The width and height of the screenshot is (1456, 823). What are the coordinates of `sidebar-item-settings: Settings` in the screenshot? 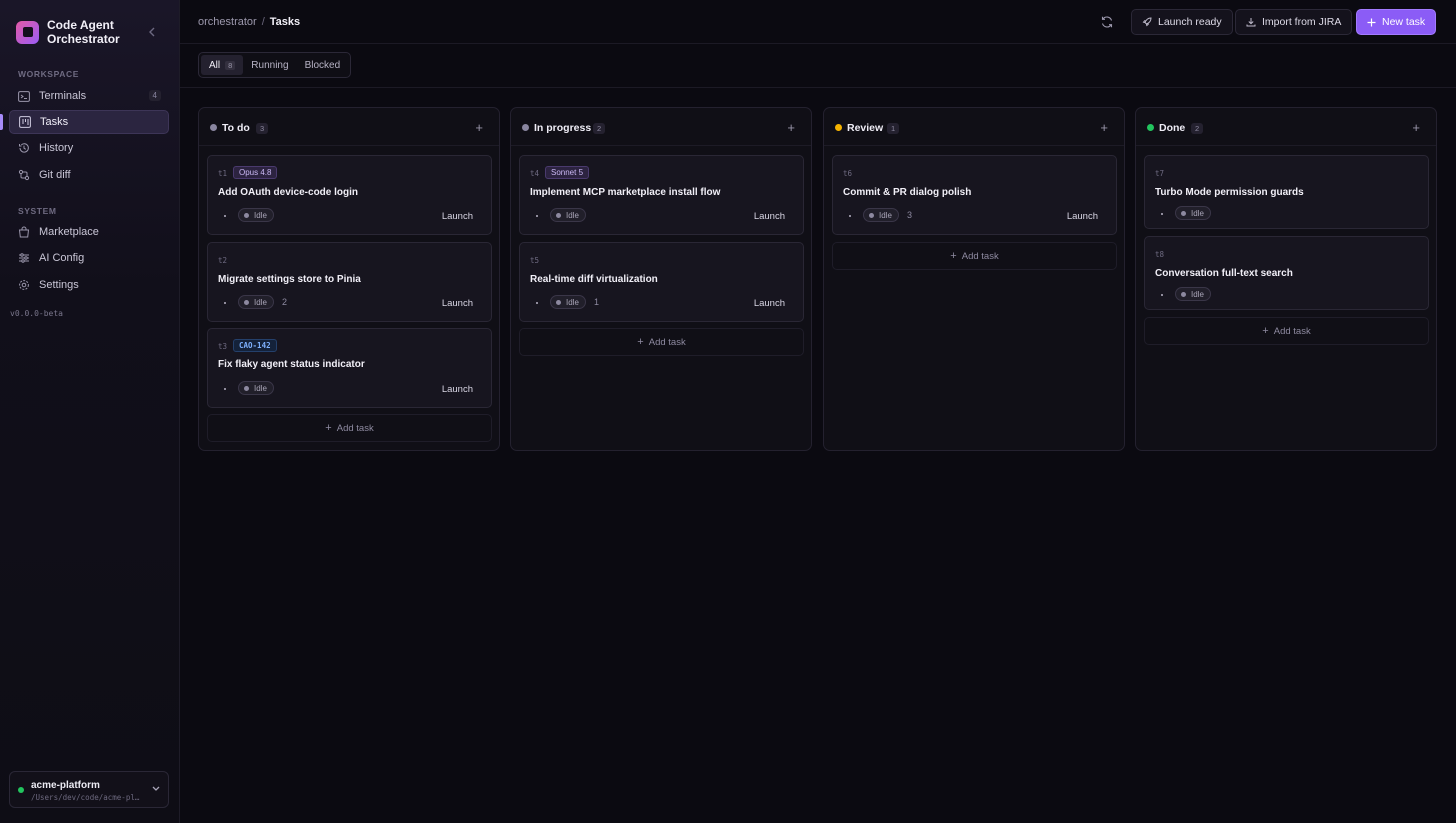 It's located at (89, 285).